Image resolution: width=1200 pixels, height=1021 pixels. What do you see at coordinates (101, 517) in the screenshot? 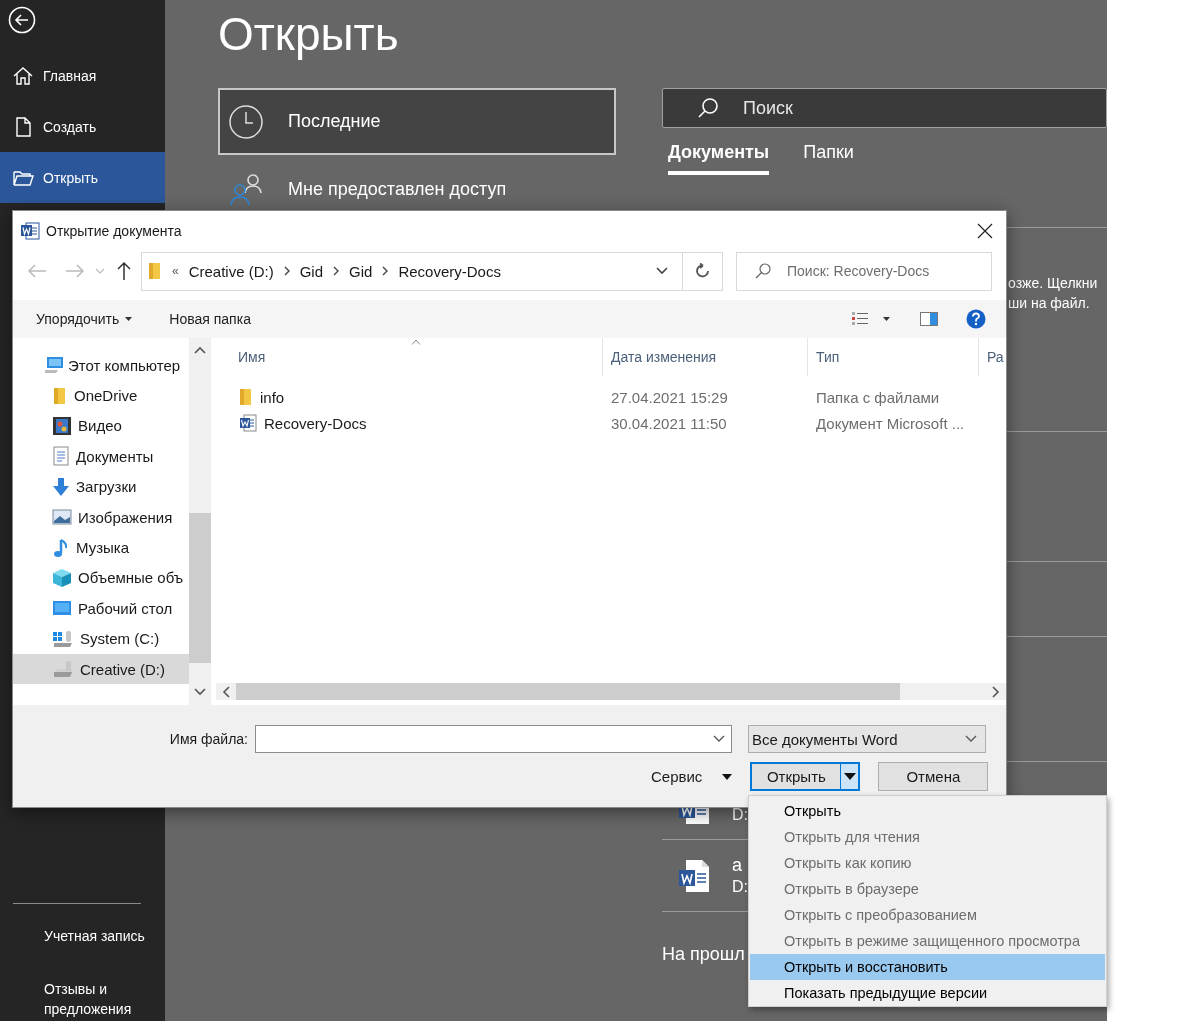
I see `tree-item: Изображения` at bounding box center [101, 517].